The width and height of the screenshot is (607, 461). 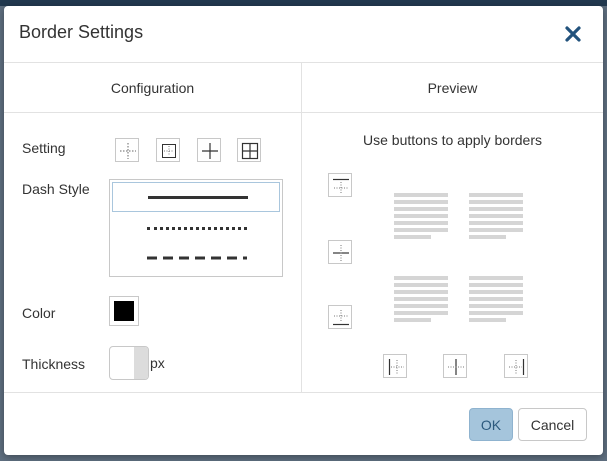 I want to click on border-middle-horizontal-button, so click(x=340, y=252).